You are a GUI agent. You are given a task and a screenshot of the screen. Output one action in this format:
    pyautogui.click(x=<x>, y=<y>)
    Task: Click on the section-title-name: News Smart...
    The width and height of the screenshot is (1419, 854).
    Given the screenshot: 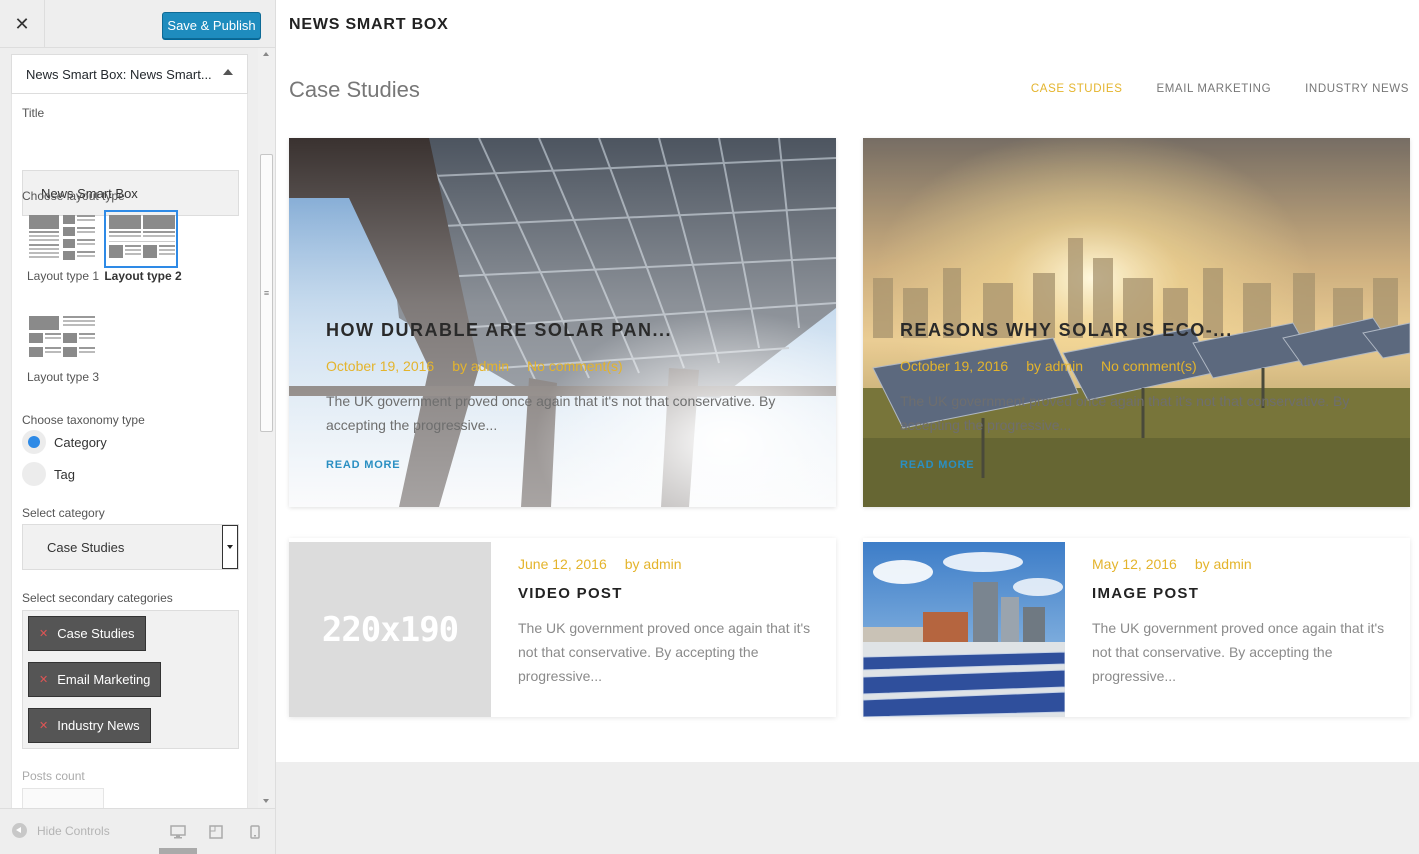 What is the action you would take?
    pyautogui.click(x=171, y=74)
    